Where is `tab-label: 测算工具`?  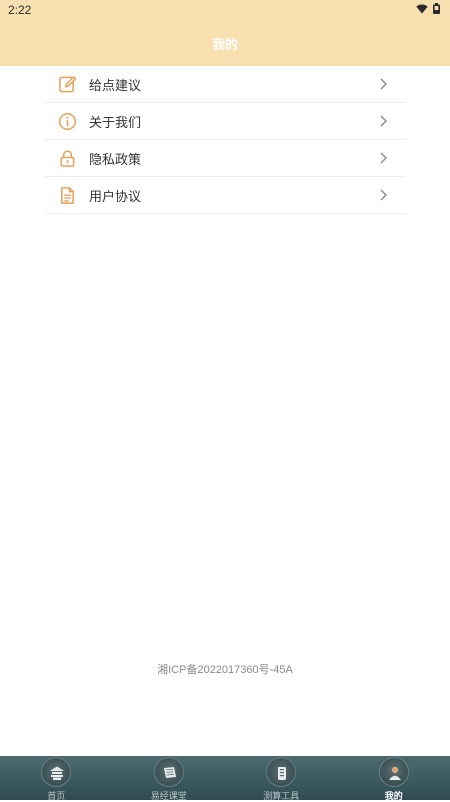
tab-label: 测算工具 is located at coordinates (281, 795).